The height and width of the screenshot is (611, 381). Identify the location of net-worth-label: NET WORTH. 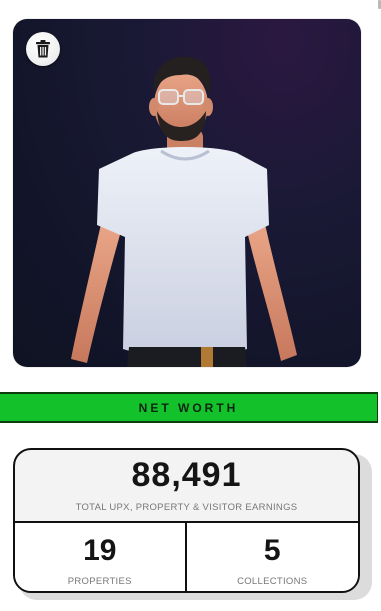
(188, 407).